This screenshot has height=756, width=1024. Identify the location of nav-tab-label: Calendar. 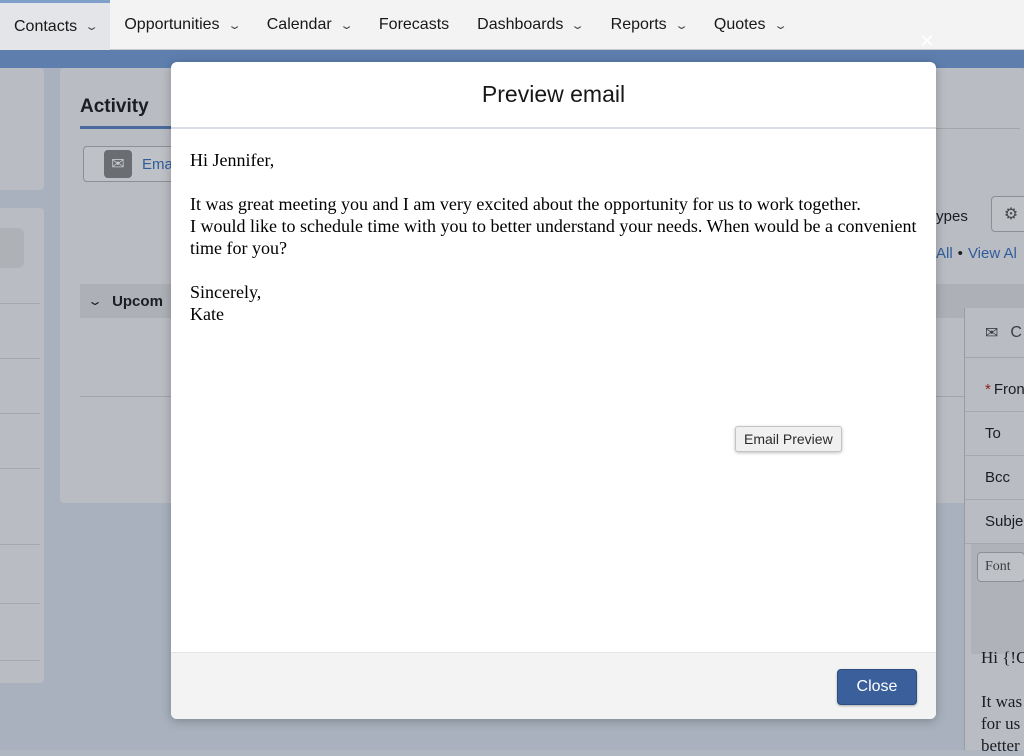
(299, 24).